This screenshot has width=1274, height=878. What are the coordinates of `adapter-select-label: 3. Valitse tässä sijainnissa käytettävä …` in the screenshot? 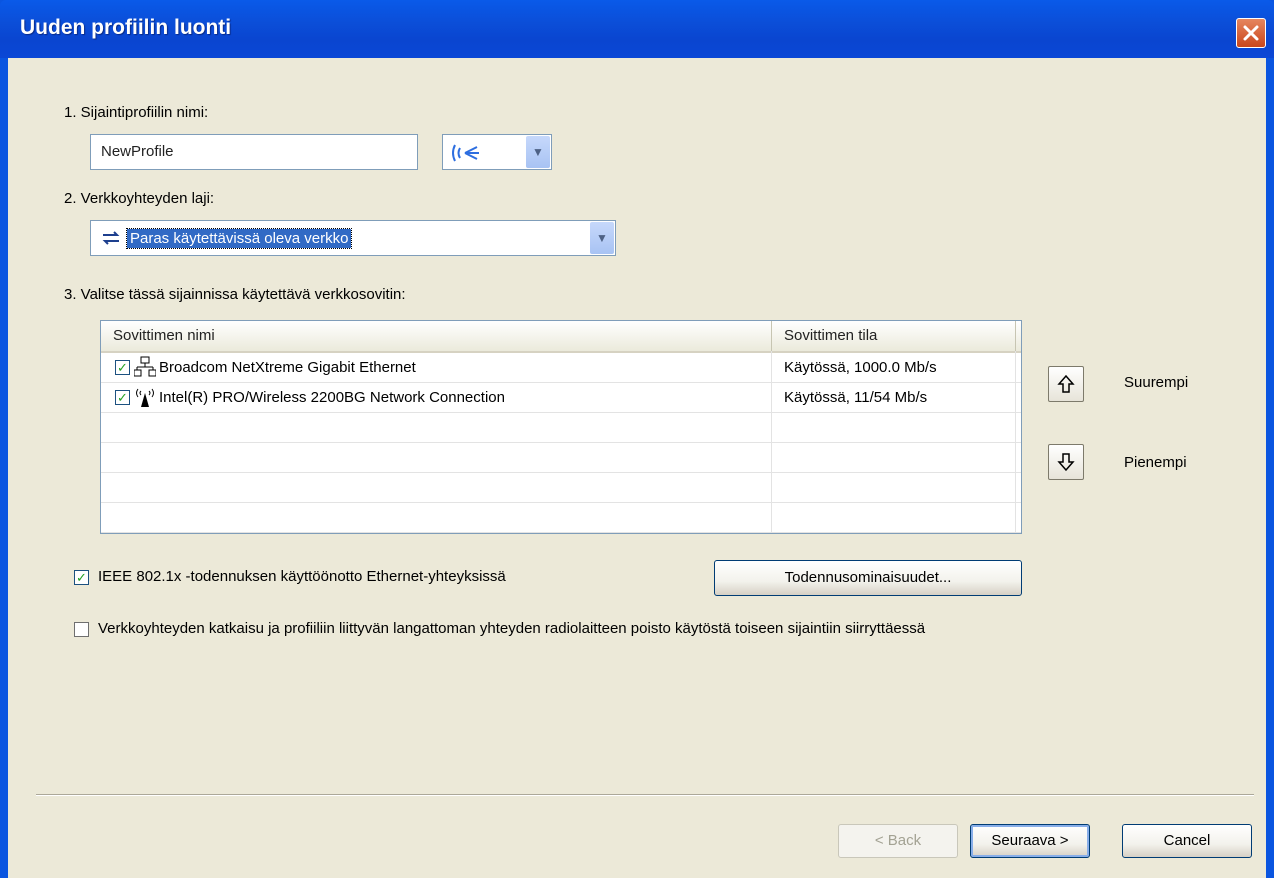 It's located at (235, 294).